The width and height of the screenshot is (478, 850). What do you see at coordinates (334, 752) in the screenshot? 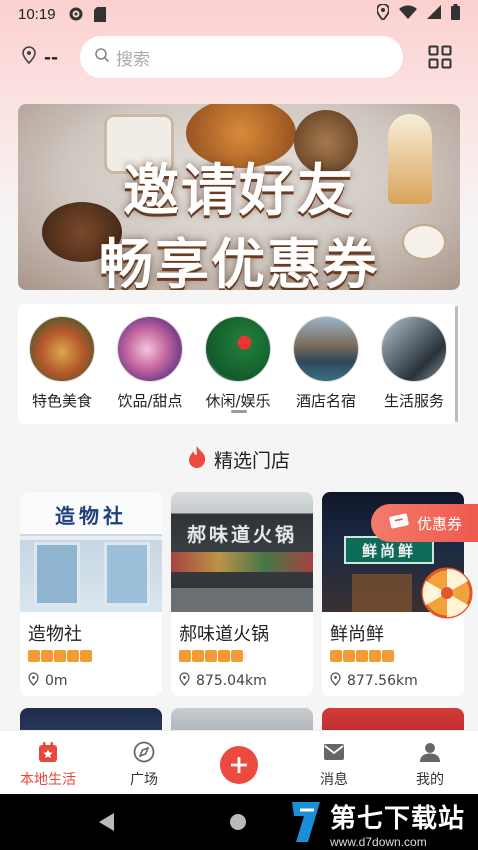
I see `mail-icon` at bounding box center [334, 752].